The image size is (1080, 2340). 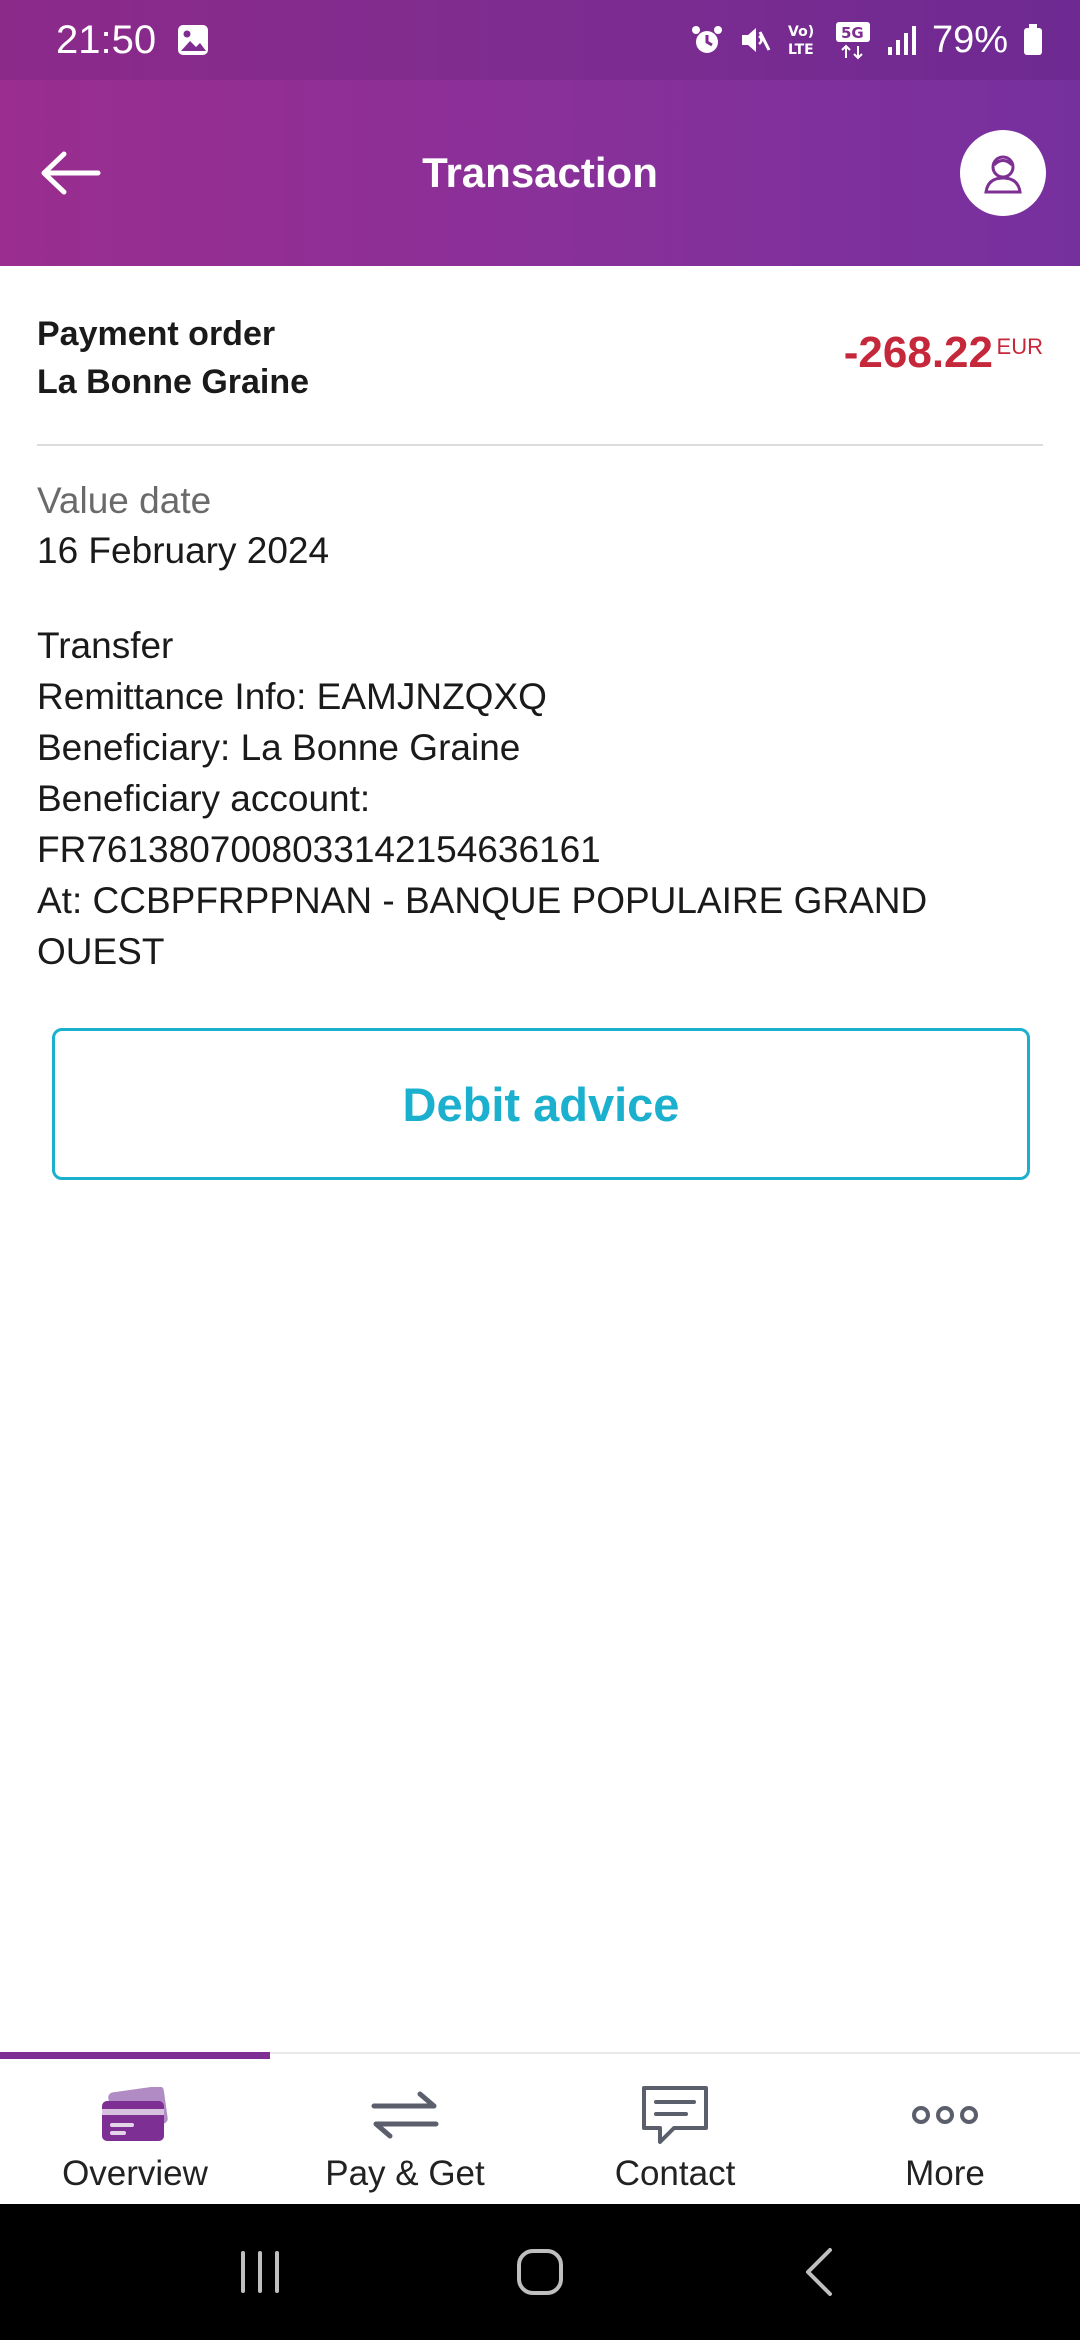 I want to click on nav-item-overview: Overview, so click(x=135, y=2130).